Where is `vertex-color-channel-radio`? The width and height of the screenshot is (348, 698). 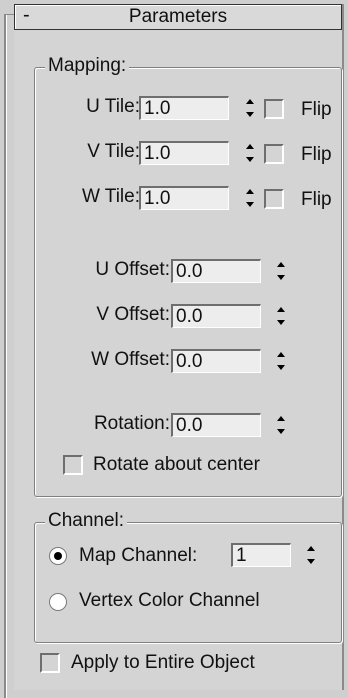
vertex-color-channel-radio is located at coordinates (58, 602).